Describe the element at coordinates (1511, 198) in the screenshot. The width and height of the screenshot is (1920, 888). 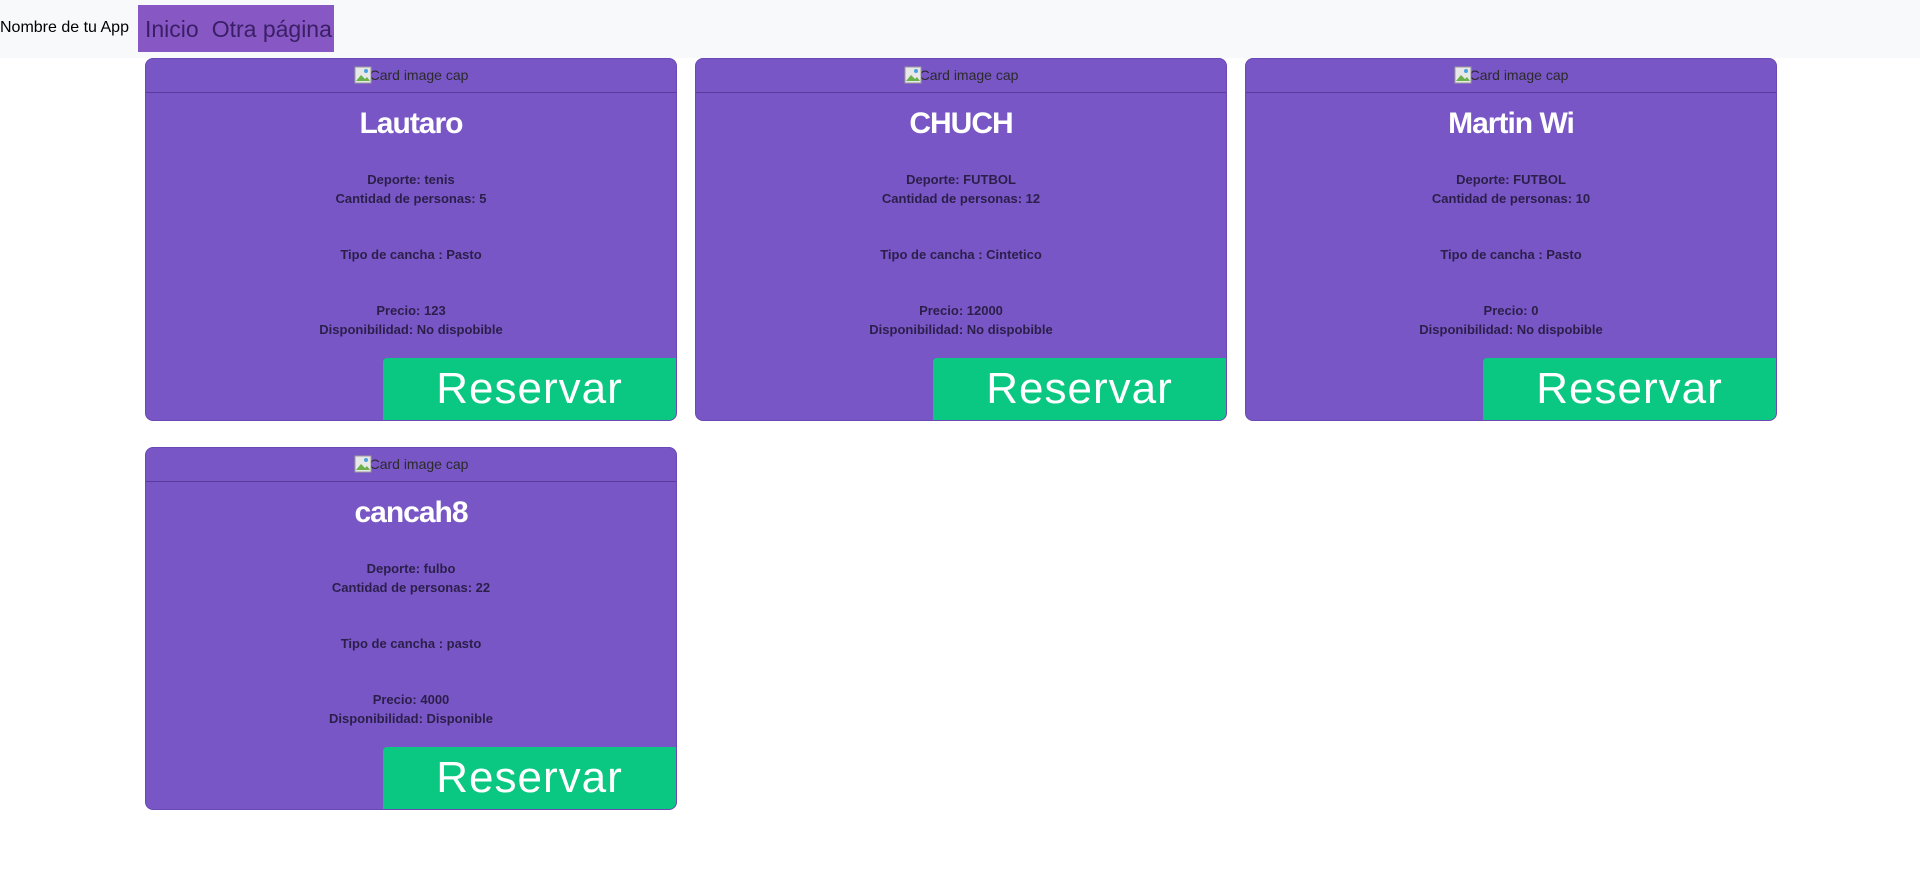
I see `card-people: Cantidad de personas: 10` at that location.